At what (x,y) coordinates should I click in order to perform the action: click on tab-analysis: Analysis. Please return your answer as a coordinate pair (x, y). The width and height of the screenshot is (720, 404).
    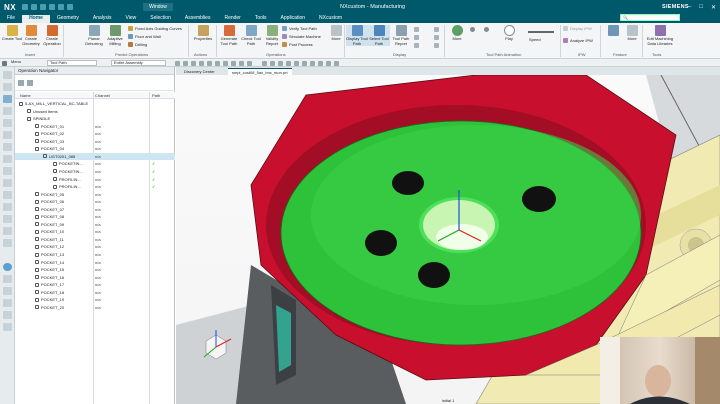
    Looking at the image, I should click on (102, 19).